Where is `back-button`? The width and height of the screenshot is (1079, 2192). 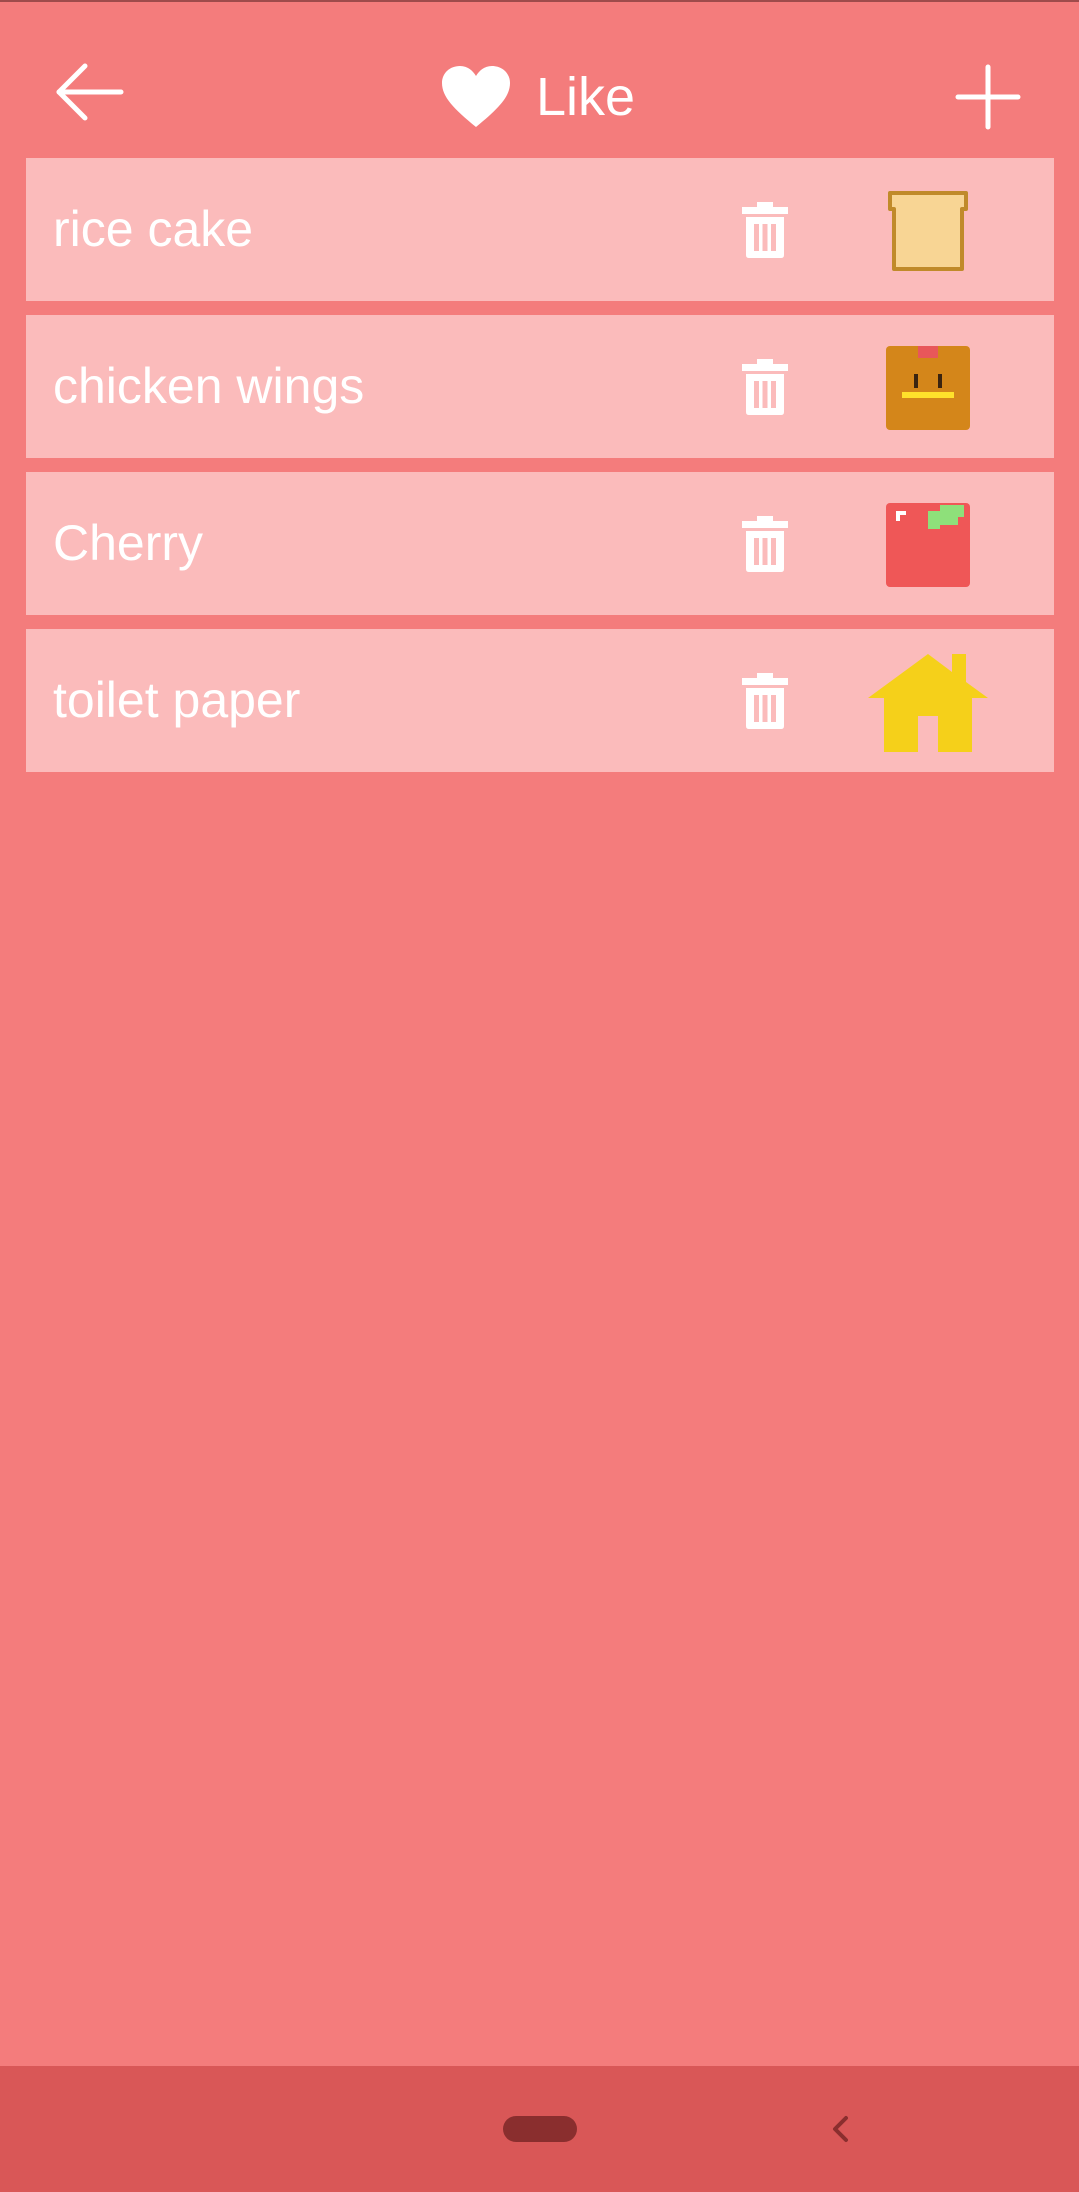 back-button is located at coordinates (90, 92).